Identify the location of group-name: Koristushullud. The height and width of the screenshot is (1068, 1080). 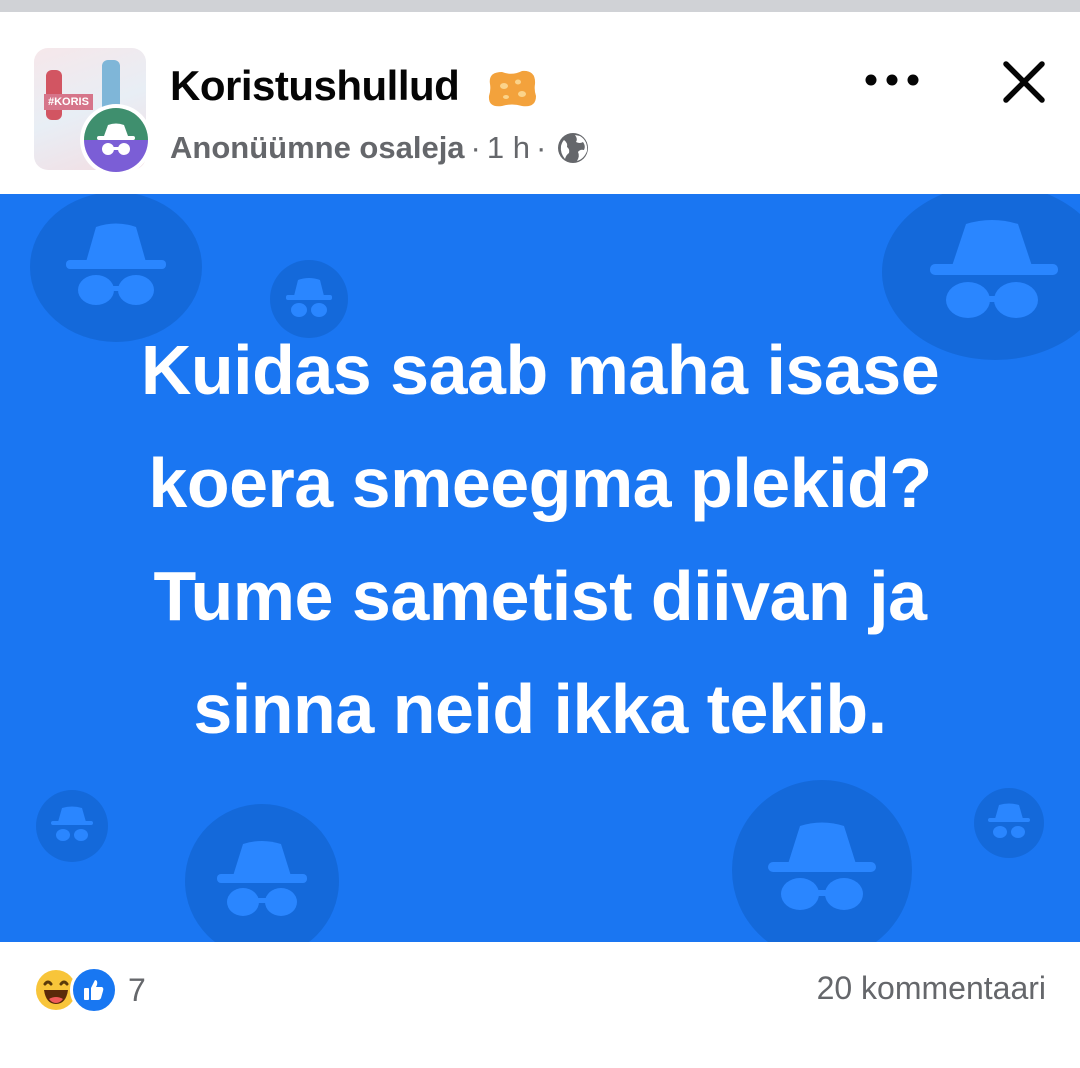
(315, 86).